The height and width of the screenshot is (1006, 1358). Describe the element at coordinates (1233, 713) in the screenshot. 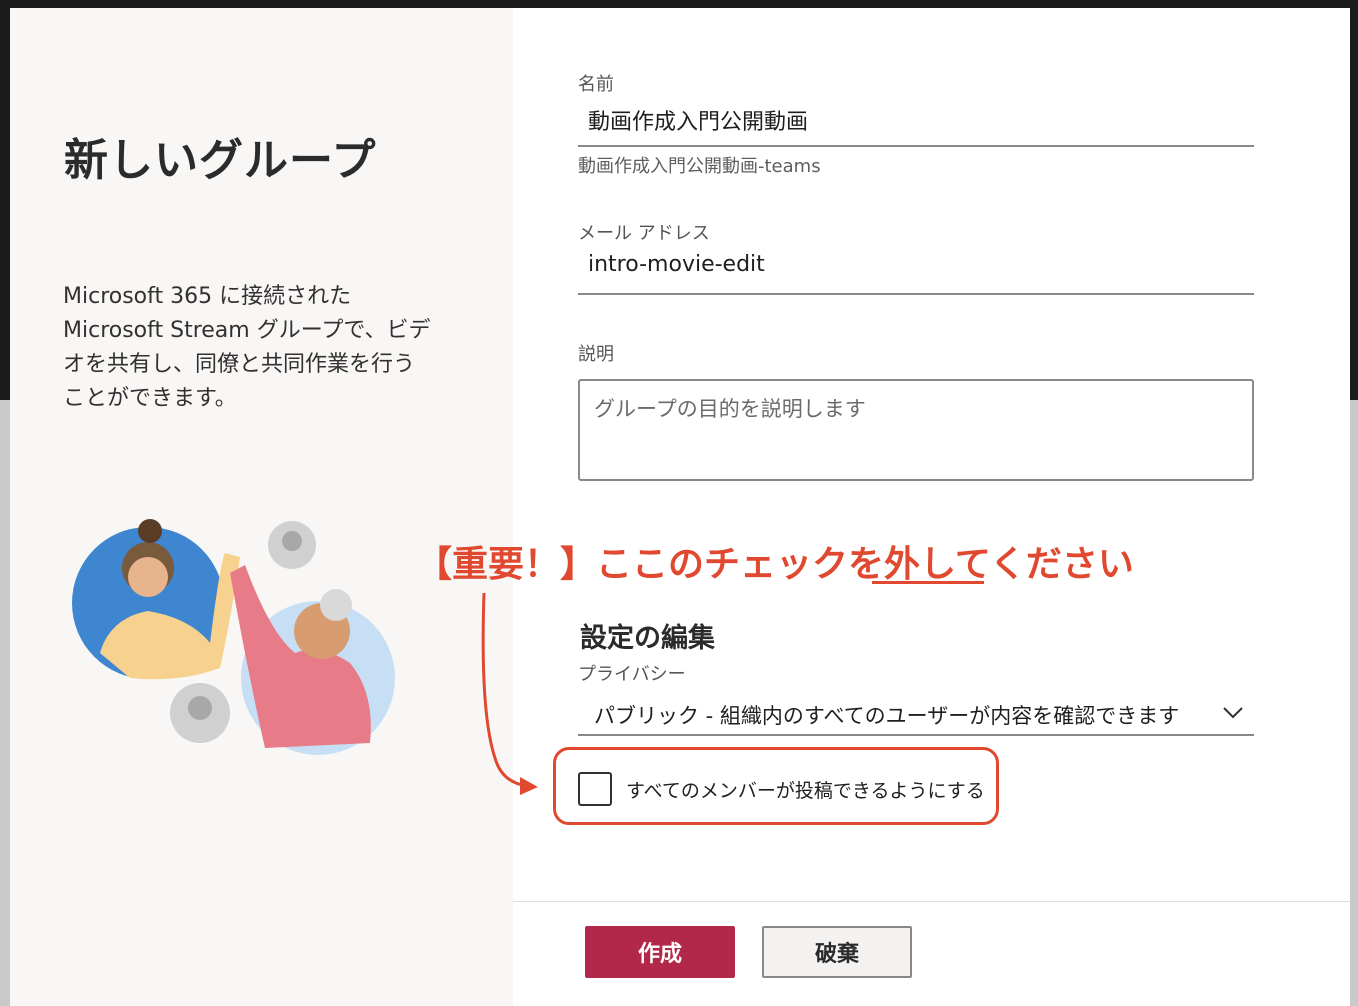

I see `chevron-down-icon` at that location.